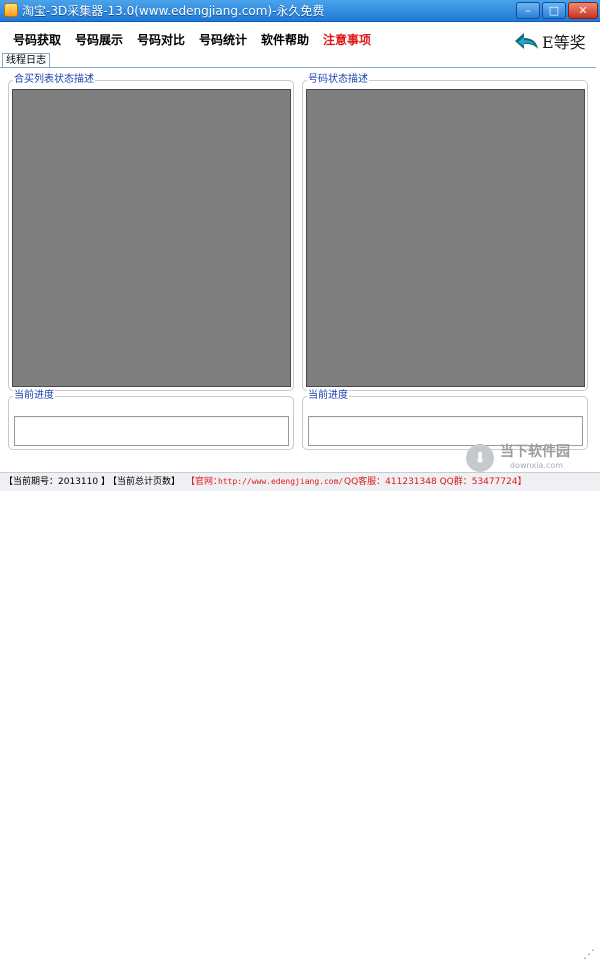 The width and height of the screenshot is (600, 961). Describe the element at coordinates (99, 40) in the screenshot. I see `menu-item-show-numbers: 号码展示` at that location.